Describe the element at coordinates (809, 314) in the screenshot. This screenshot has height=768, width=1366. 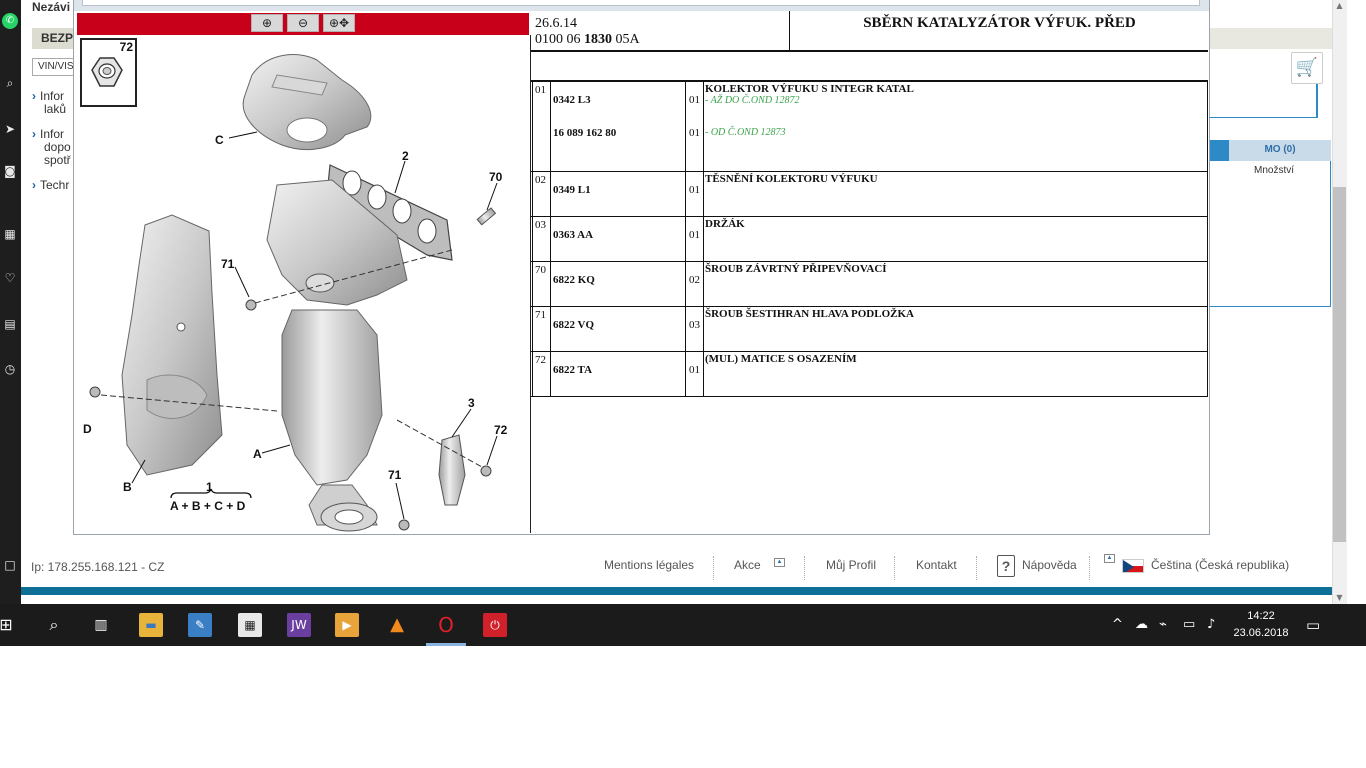
I see `row5-desc: ŠROUB ŠESTIHRAN HLAVA PODLOŽKA` at that location.